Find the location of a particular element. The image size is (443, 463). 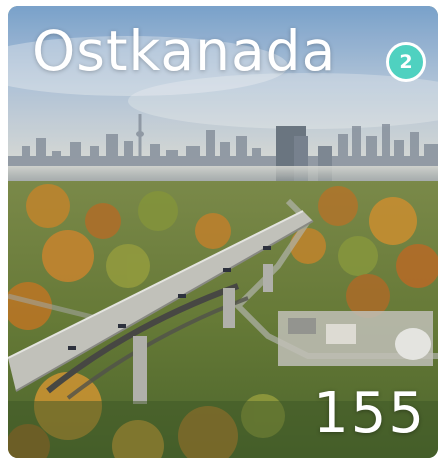

count-badge: 2 is located at coordinates (406, 62).